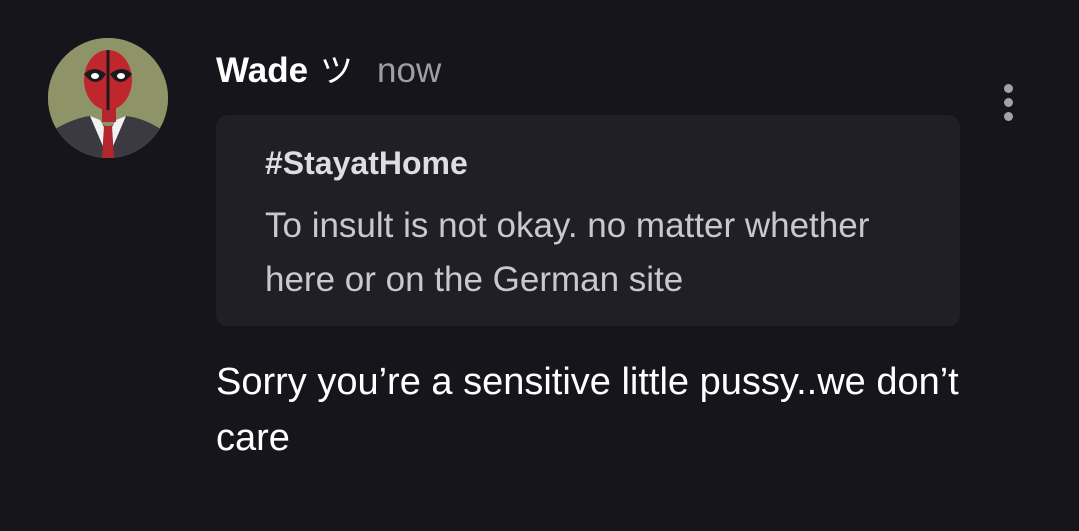 The height and width of the screenshot is (531, 1079). What do you see at coordinates (1008, 88) in the screenshot?
I see `more-vertical-icon` at bounding box center [1008, 88].